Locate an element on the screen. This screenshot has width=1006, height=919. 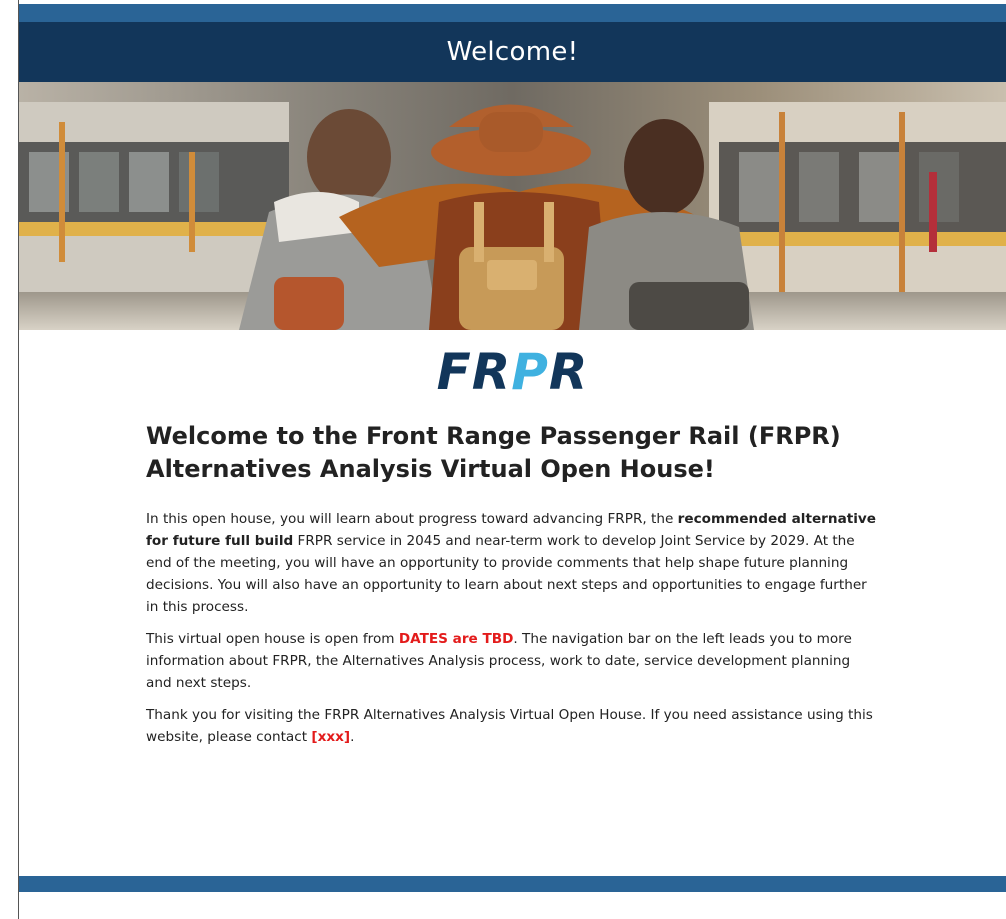
top-accent-strip is located at coordinates (512, 13).